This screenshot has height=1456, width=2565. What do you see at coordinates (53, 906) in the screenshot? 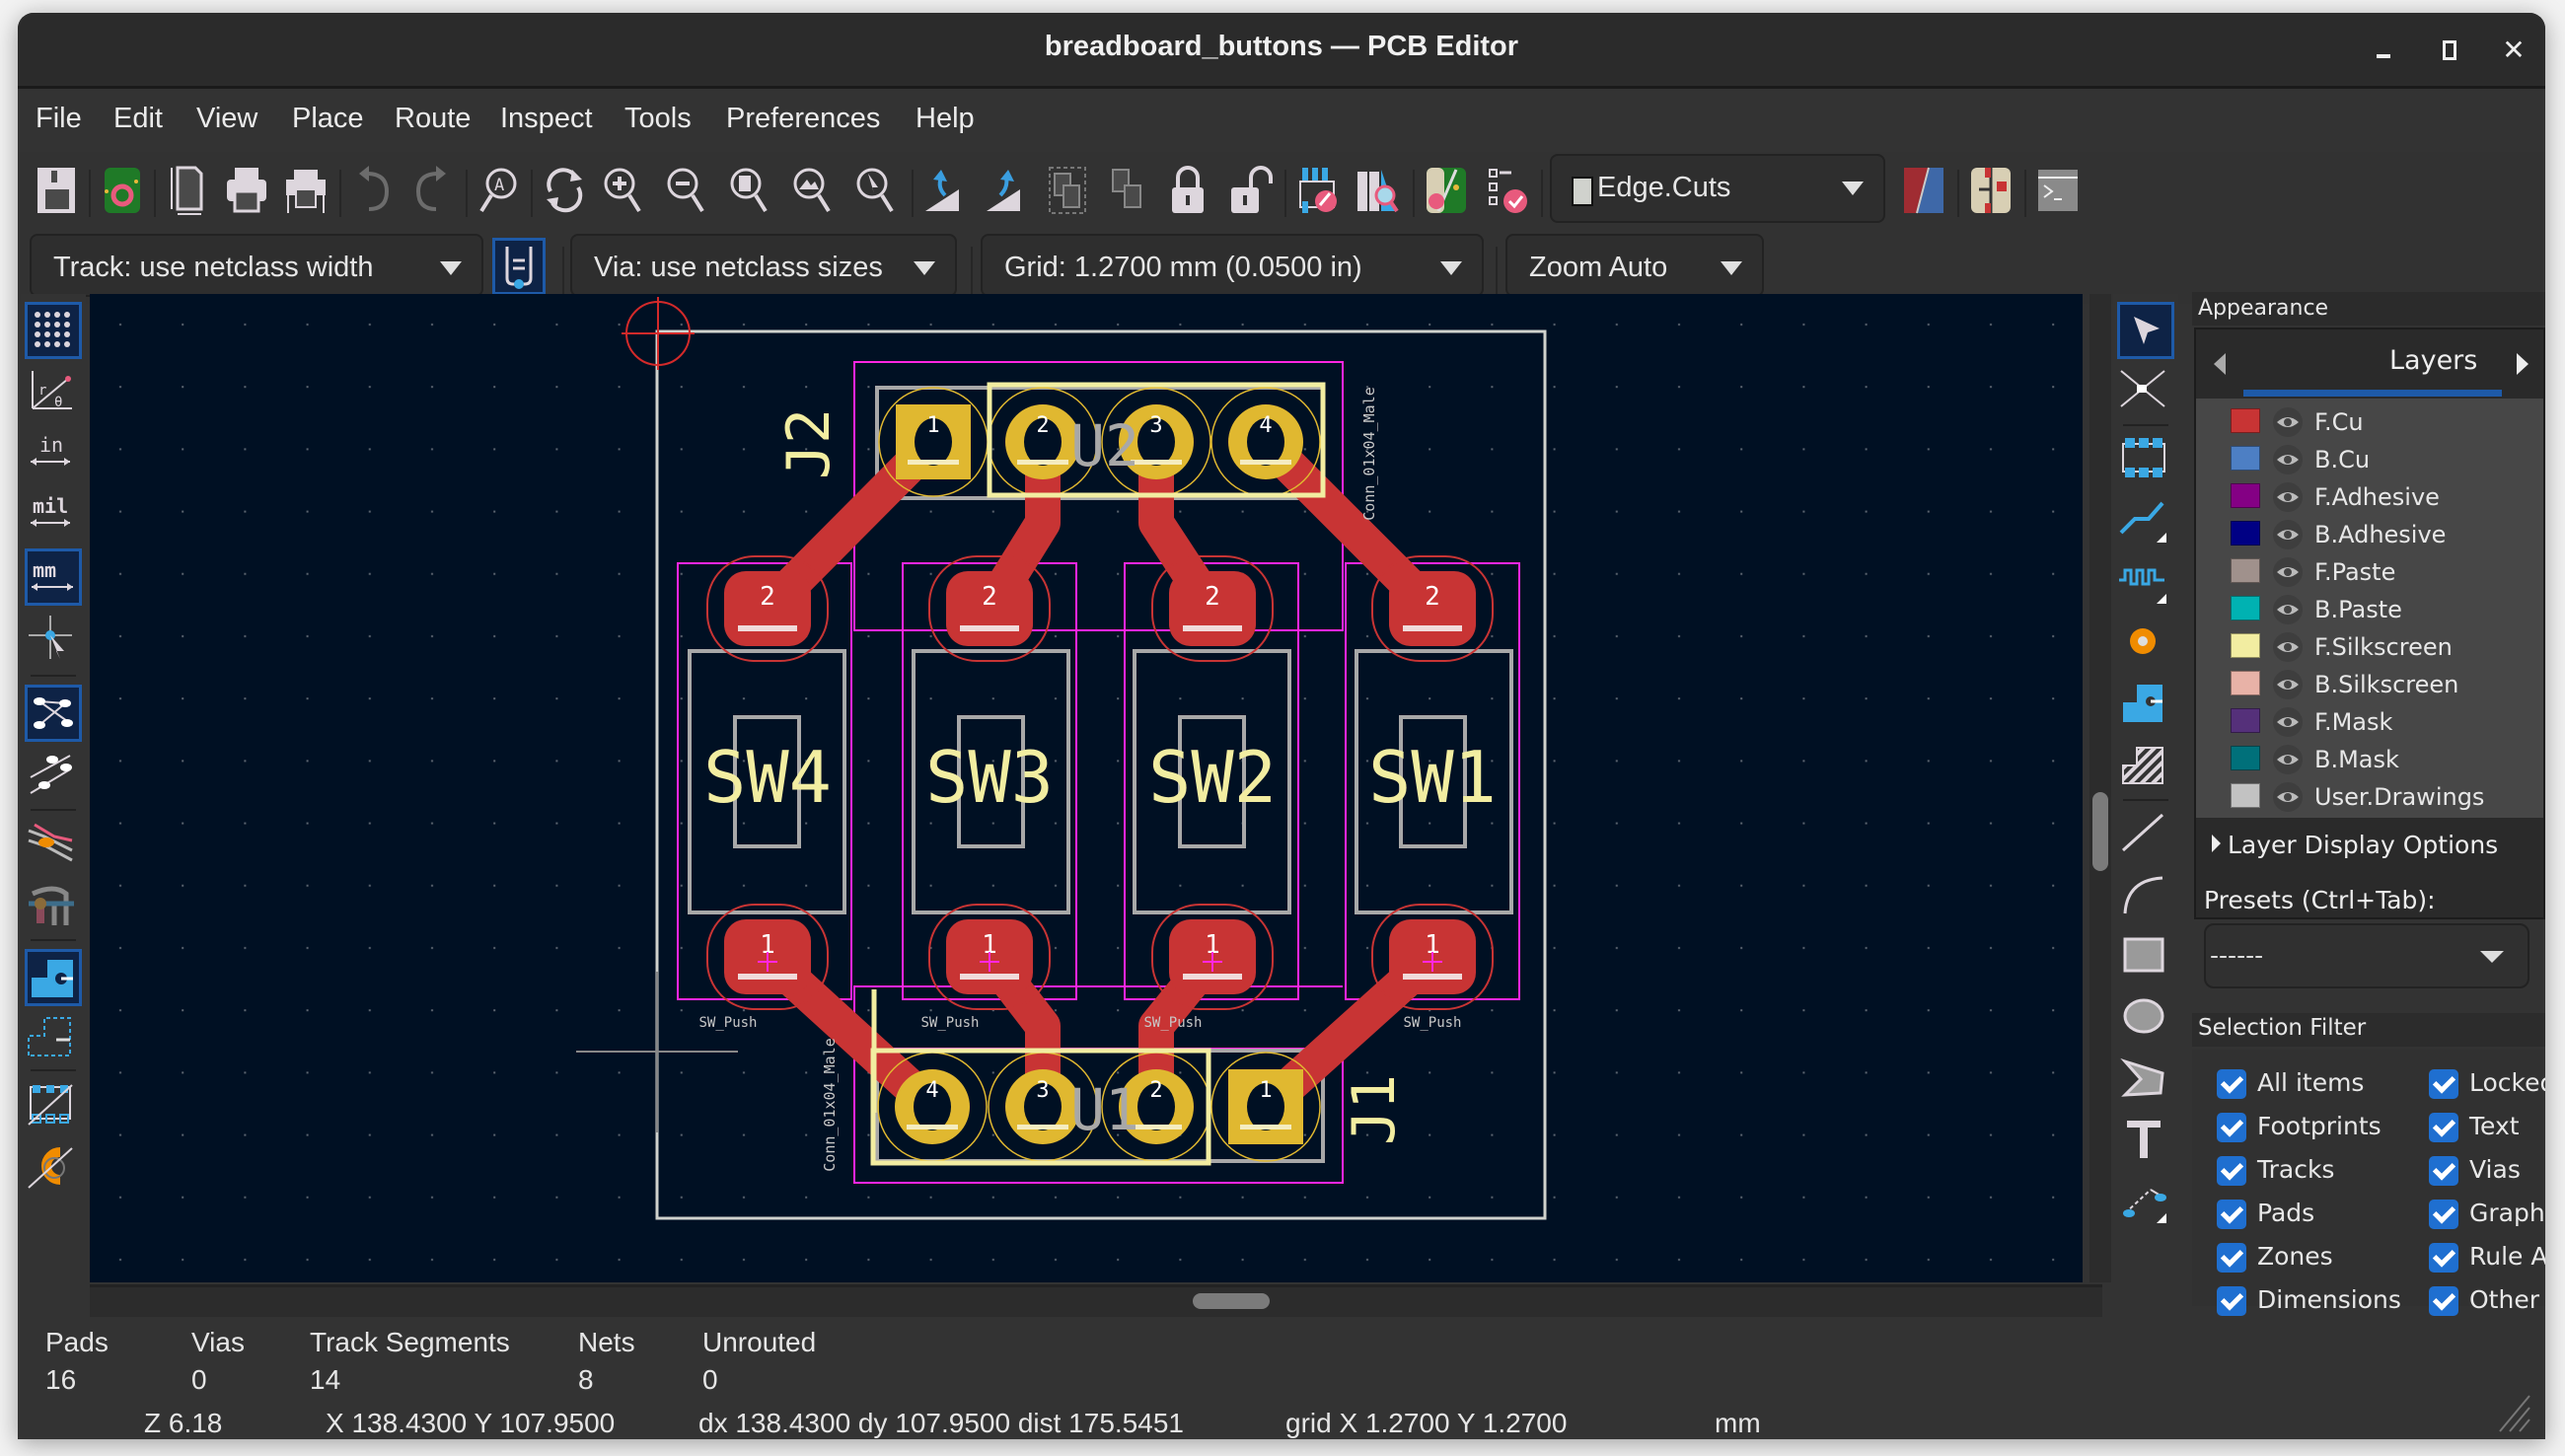
I see `high-contrast-icon` at bounding box center [53, 906].